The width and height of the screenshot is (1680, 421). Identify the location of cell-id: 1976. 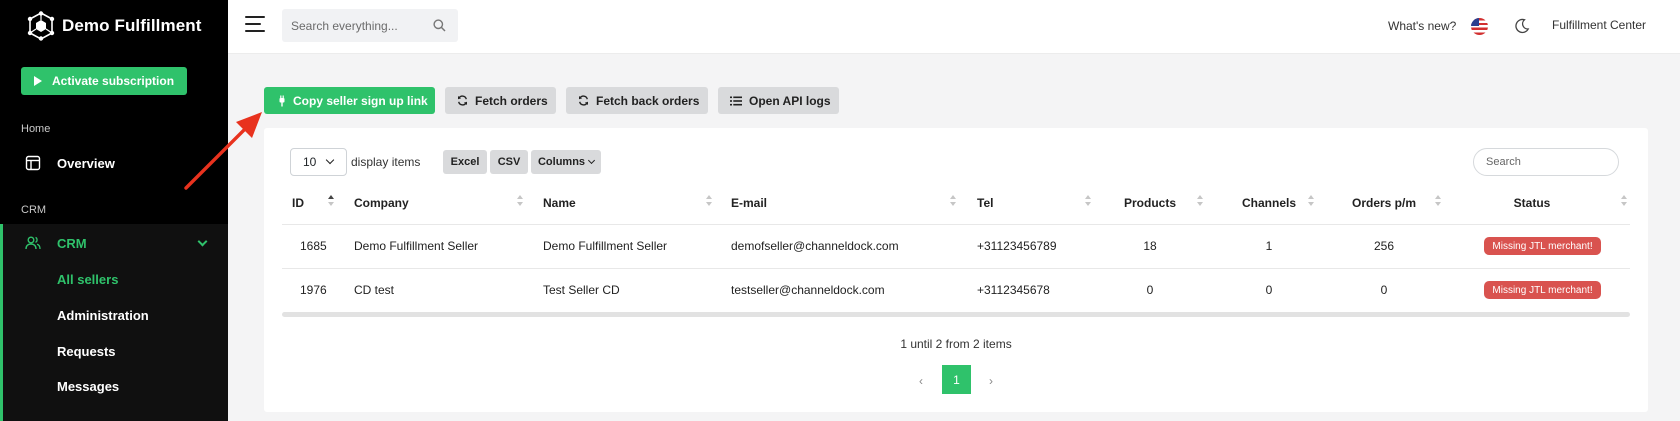
(313, 290).